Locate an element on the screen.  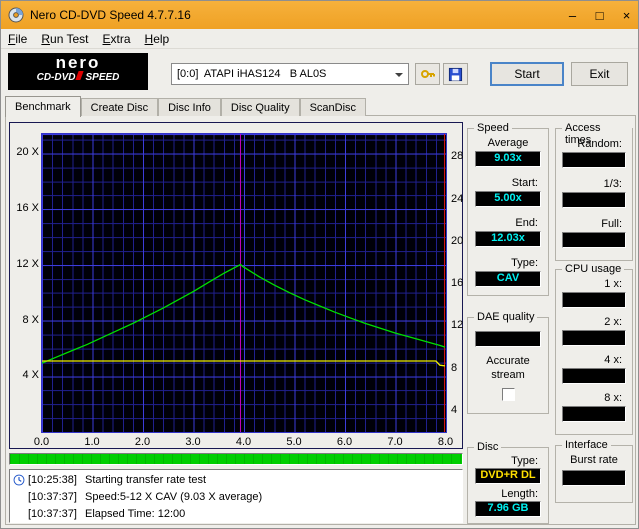
average-value: 9.03x is located at coordinates (508, 159).